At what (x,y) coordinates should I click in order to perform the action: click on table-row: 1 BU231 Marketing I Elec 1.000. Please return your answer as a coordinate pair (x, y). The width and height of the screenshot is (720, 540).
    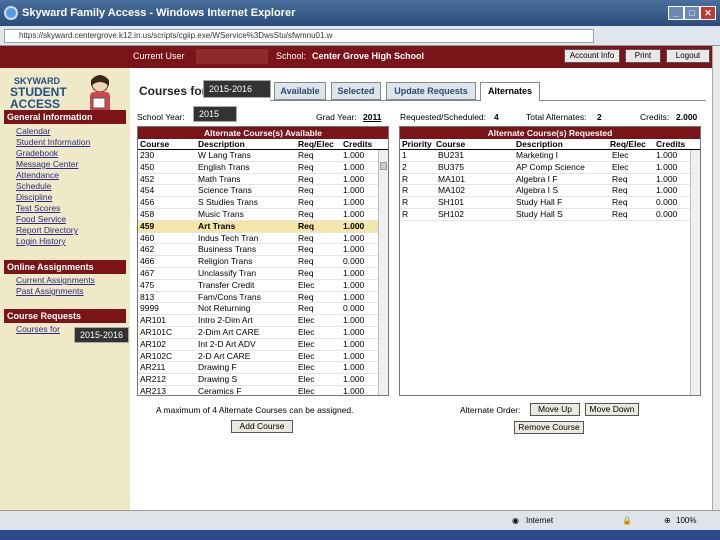
    Looking at the image, I should click on (550, 156).